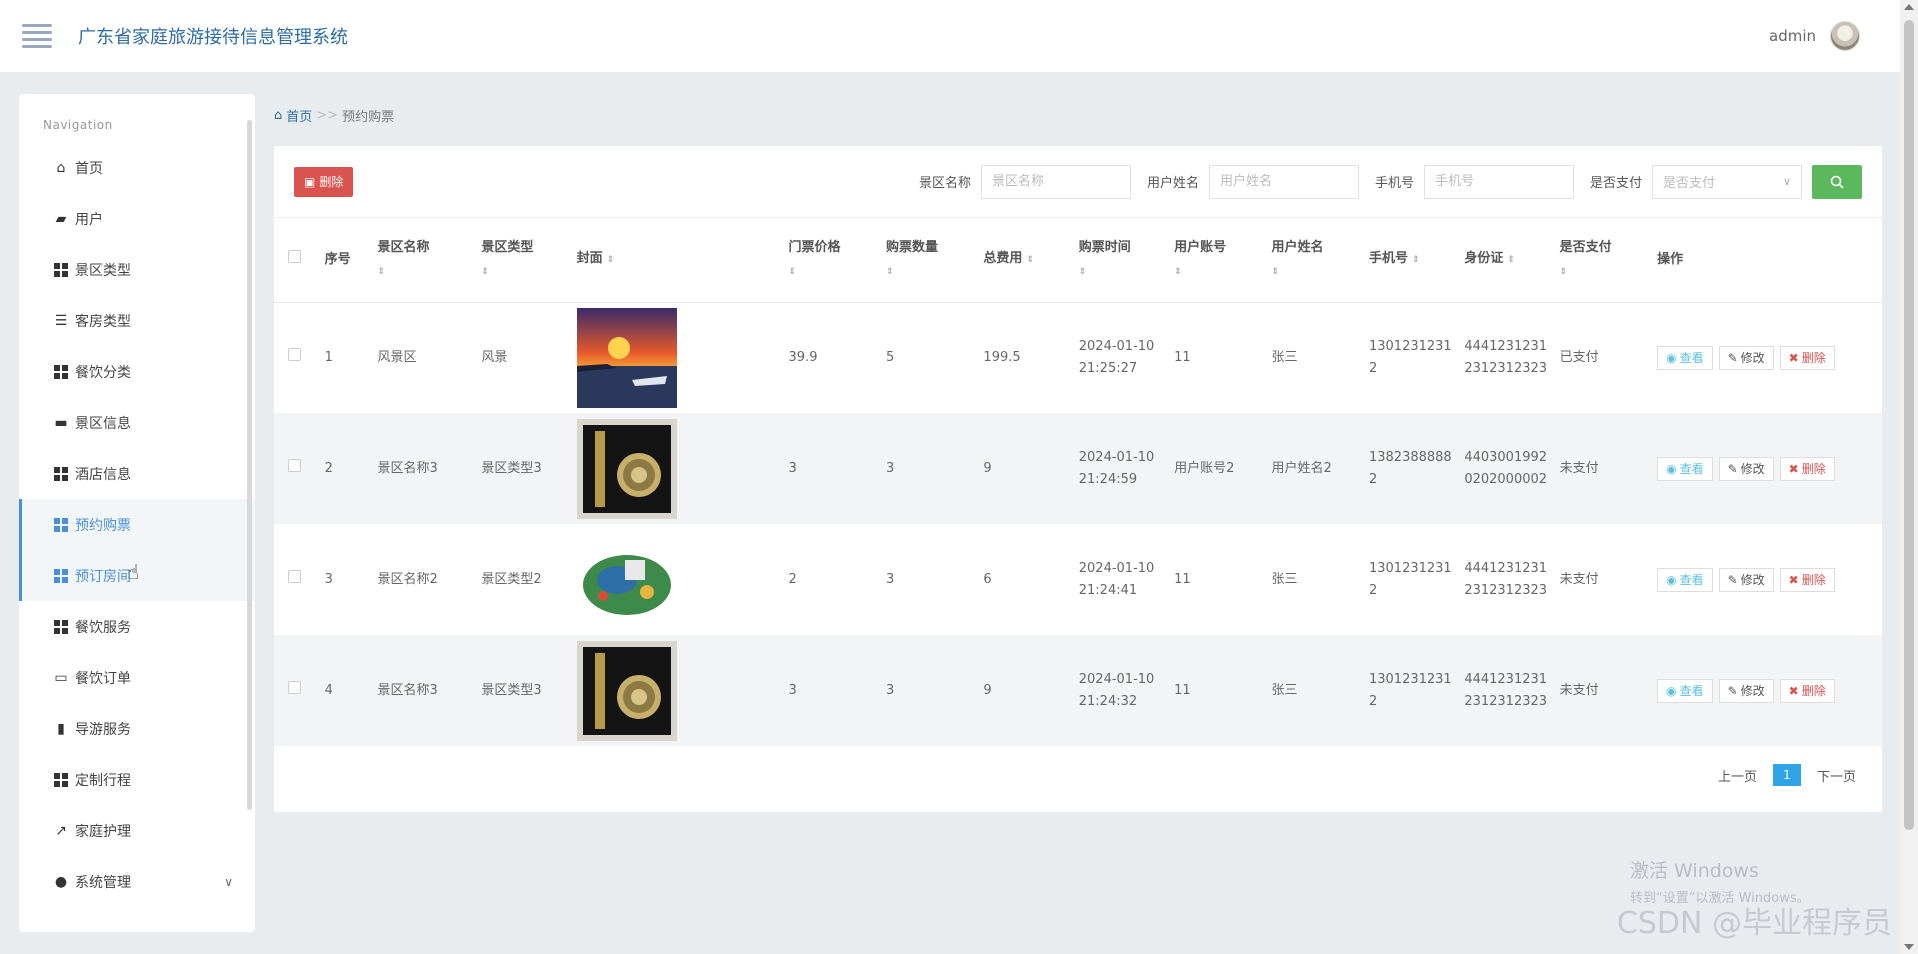  I want to click on header-select-all, so click(297, 260).